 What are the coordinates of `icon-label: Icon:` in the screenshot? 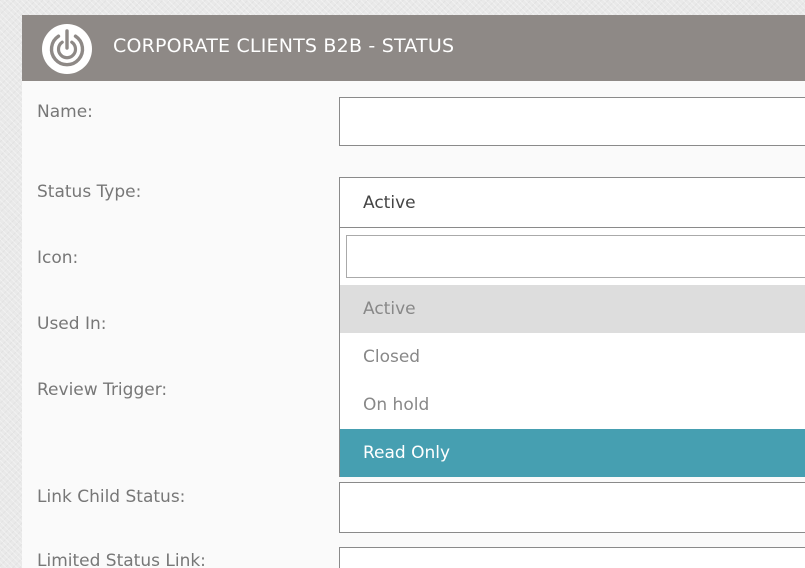 It's located at (58, 258).